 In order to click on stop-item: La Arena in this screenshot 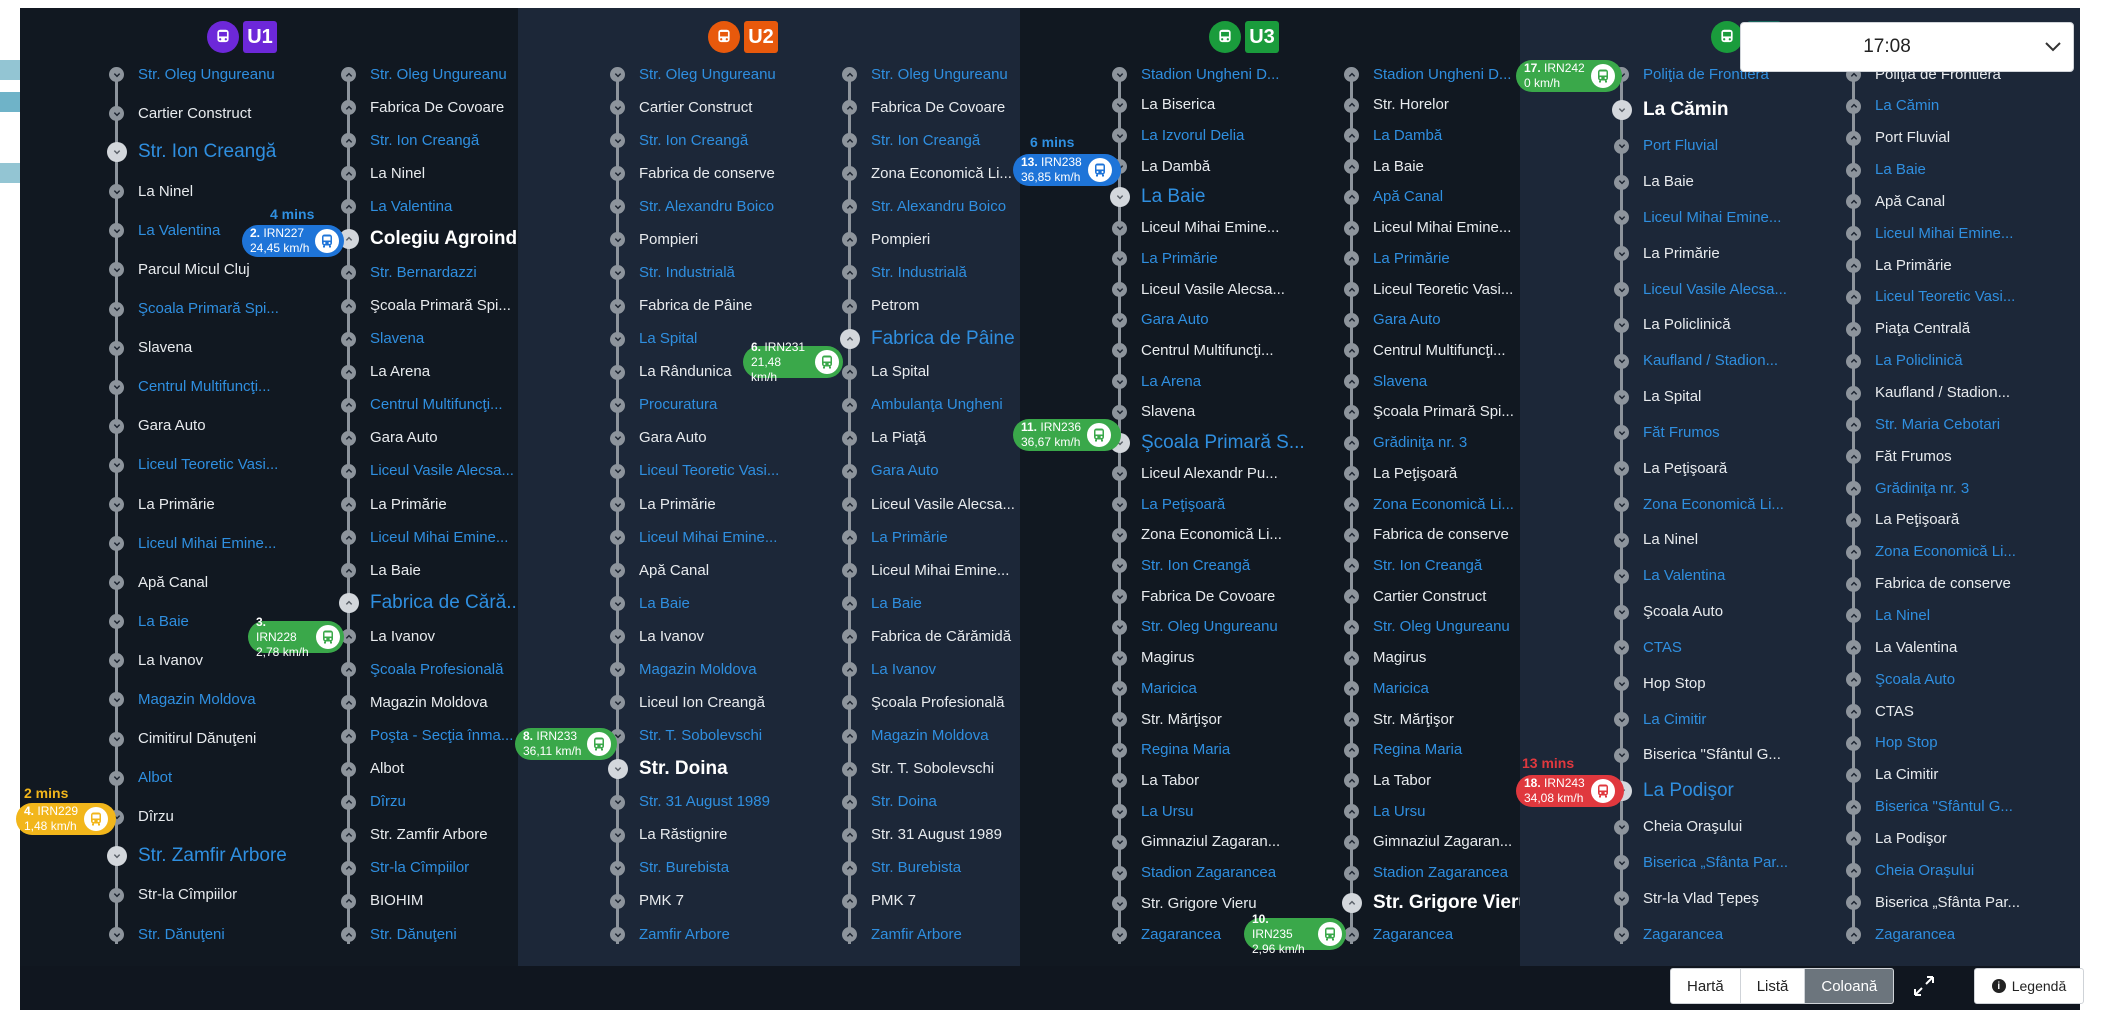, I will do `click(1171, 381)`.